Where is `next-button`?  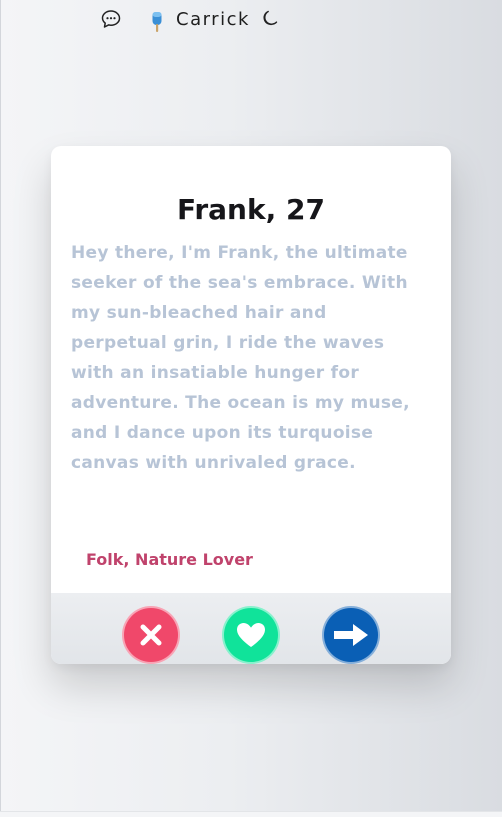
next-button is located at coordinates (351, 635).